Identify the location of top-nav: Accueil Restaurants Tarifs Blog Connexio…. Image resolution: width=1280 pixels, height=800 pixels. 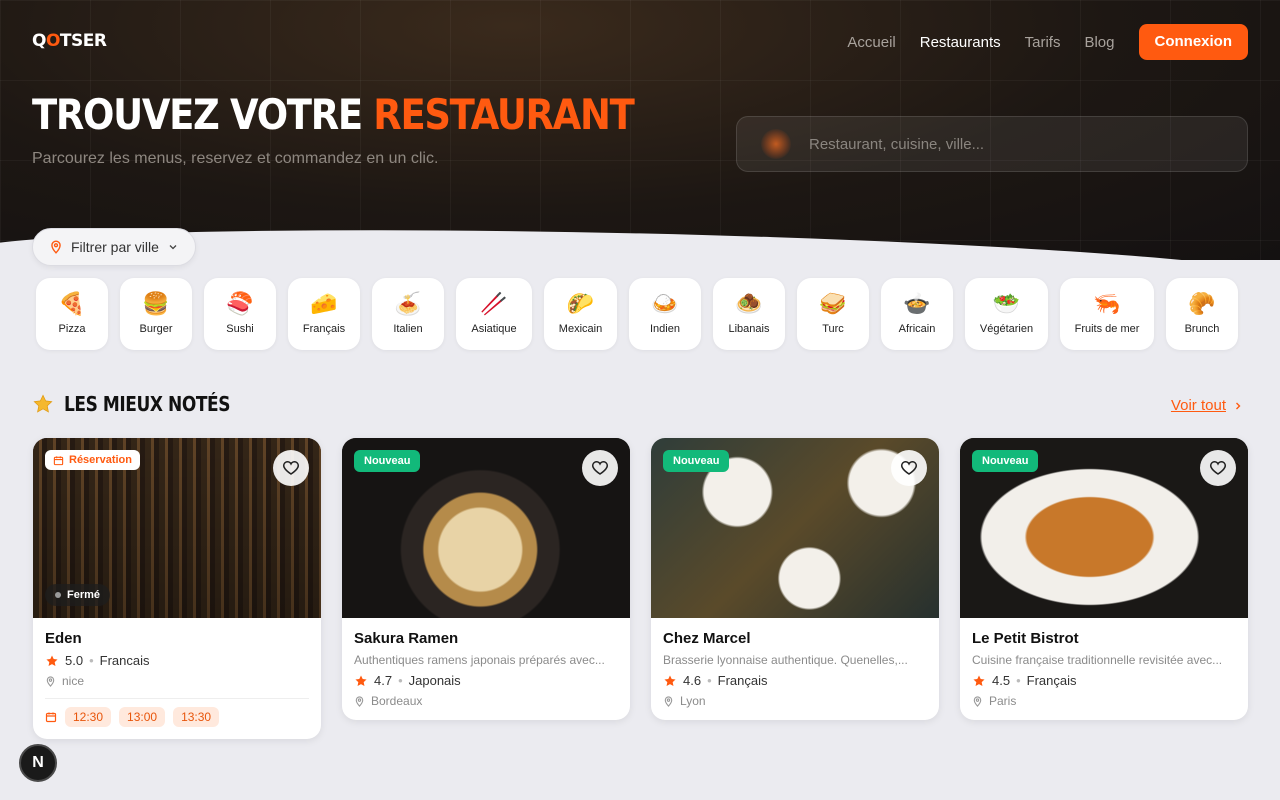
(1047, 42).